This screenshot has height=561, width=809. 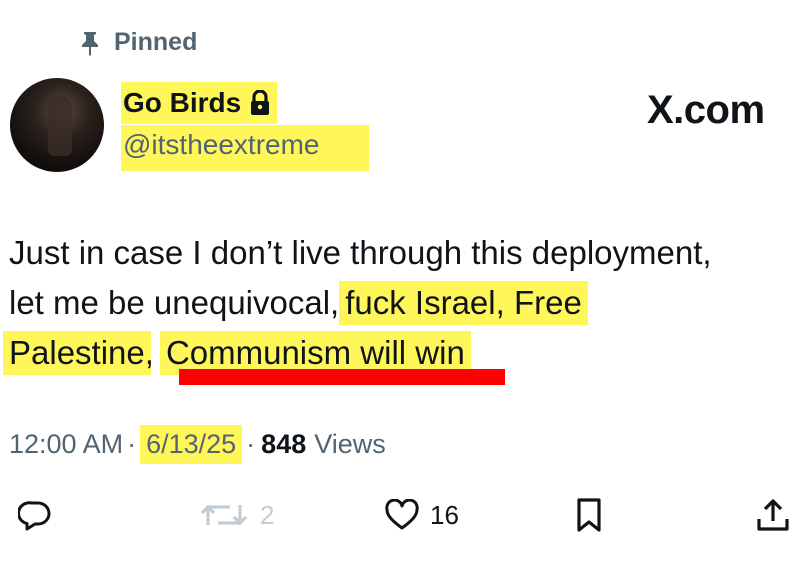 I want to click on tweet-meta: 12:00 AM · 6/13/25 · 848 Views, so click(x=197, y=444).